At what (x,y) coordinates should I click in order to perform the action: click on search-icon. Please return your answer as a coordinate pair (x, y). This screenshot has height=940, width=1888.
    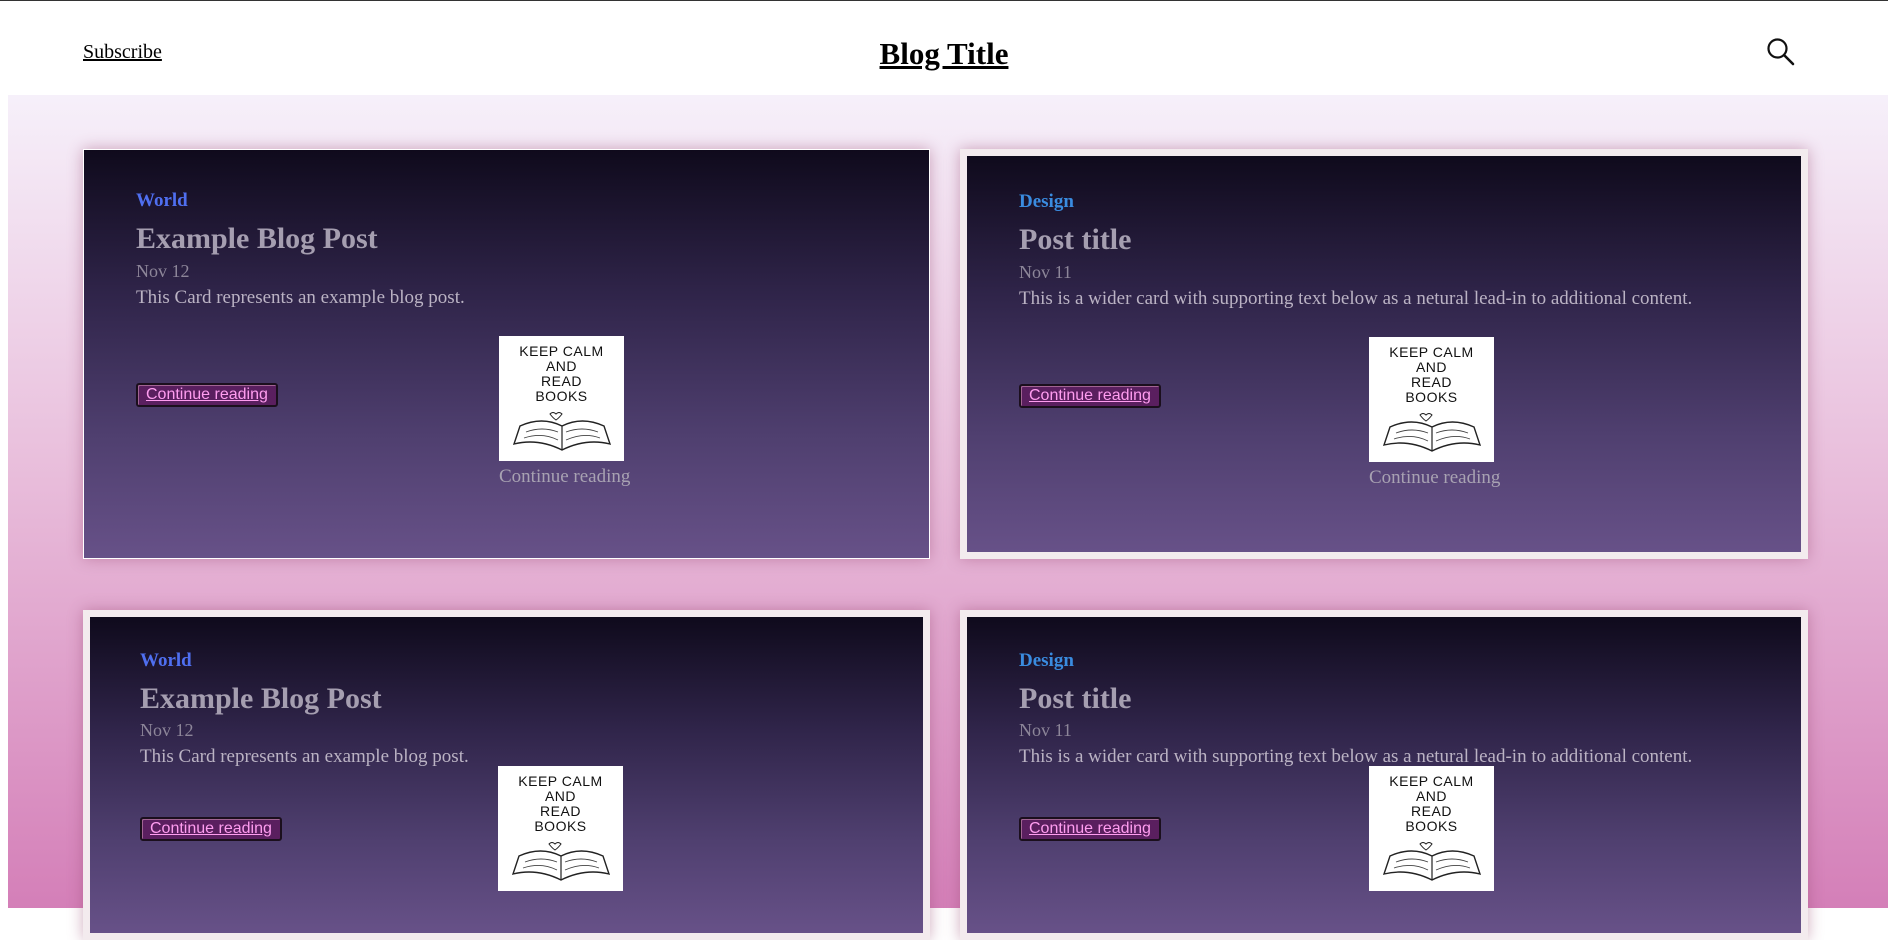
    Looking at the image, I should click on (1781, 52).